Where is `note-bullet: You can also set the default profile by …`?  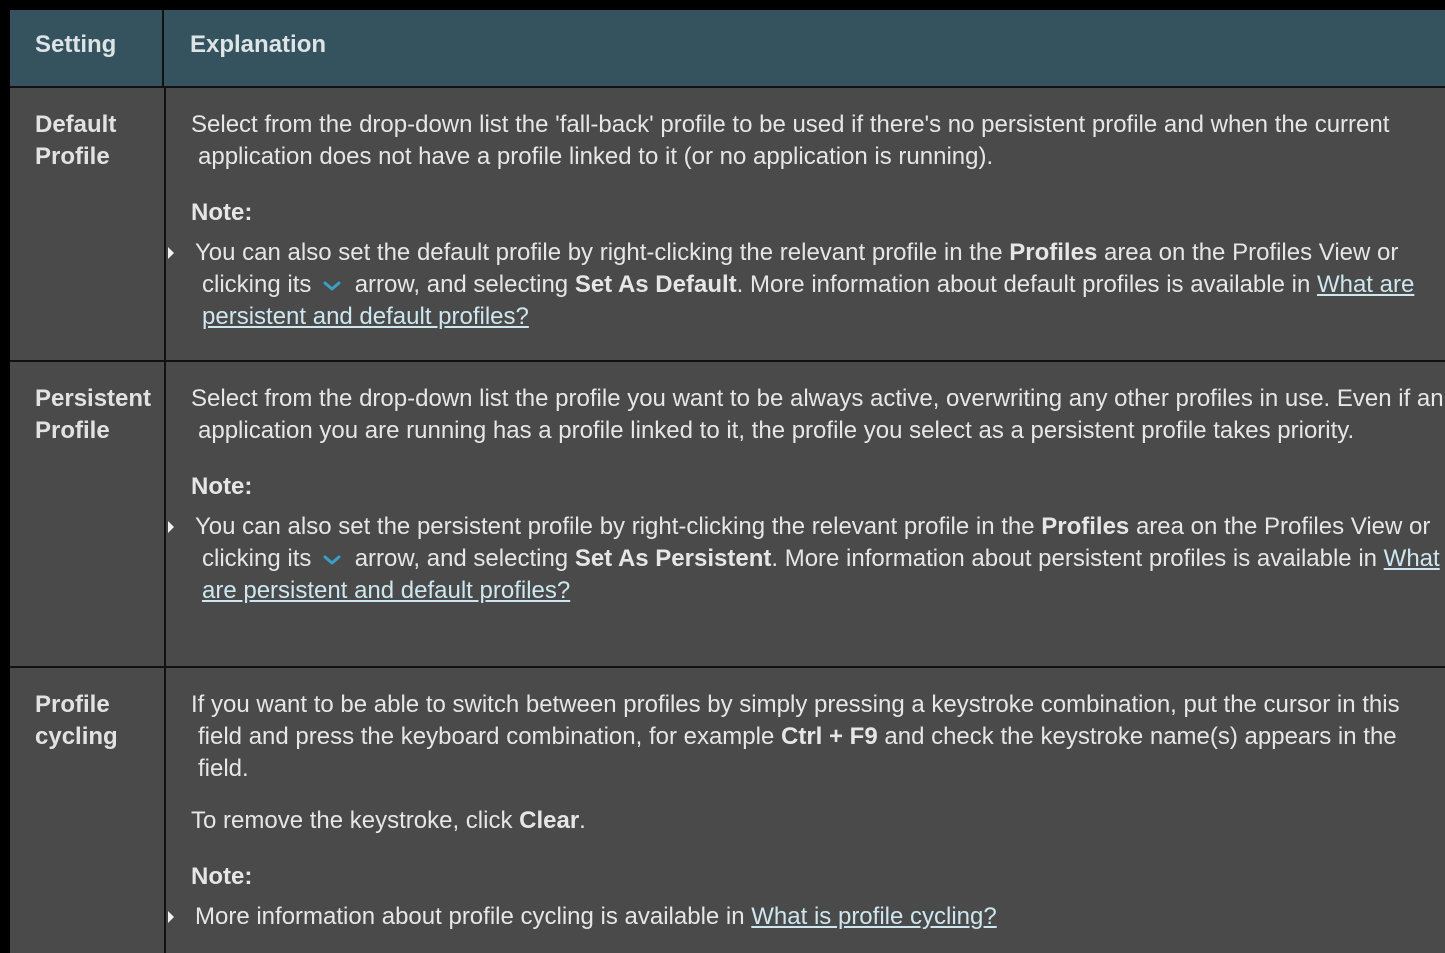
note-bullet: You can also set the default profile by … is located at coordinates (806, 285).